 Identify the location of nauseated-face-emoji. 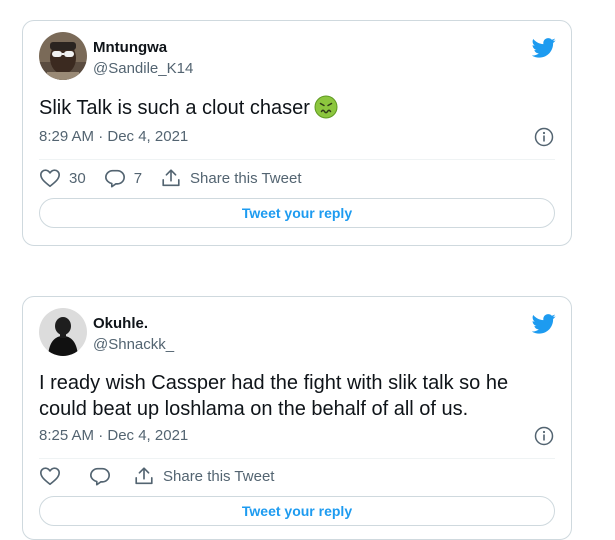
(326, 107).